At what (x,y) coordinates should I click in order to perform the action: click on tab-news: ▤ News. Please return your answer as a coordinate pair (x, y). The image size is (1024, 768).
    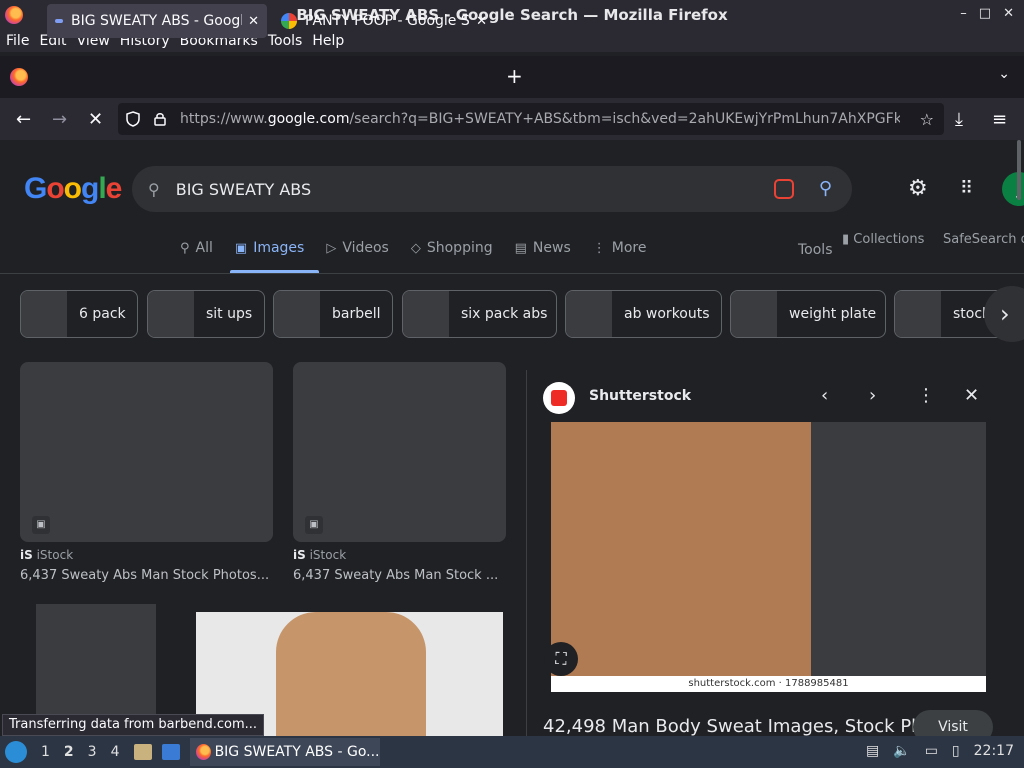
    Looking at the image, I should click on (543, 248).